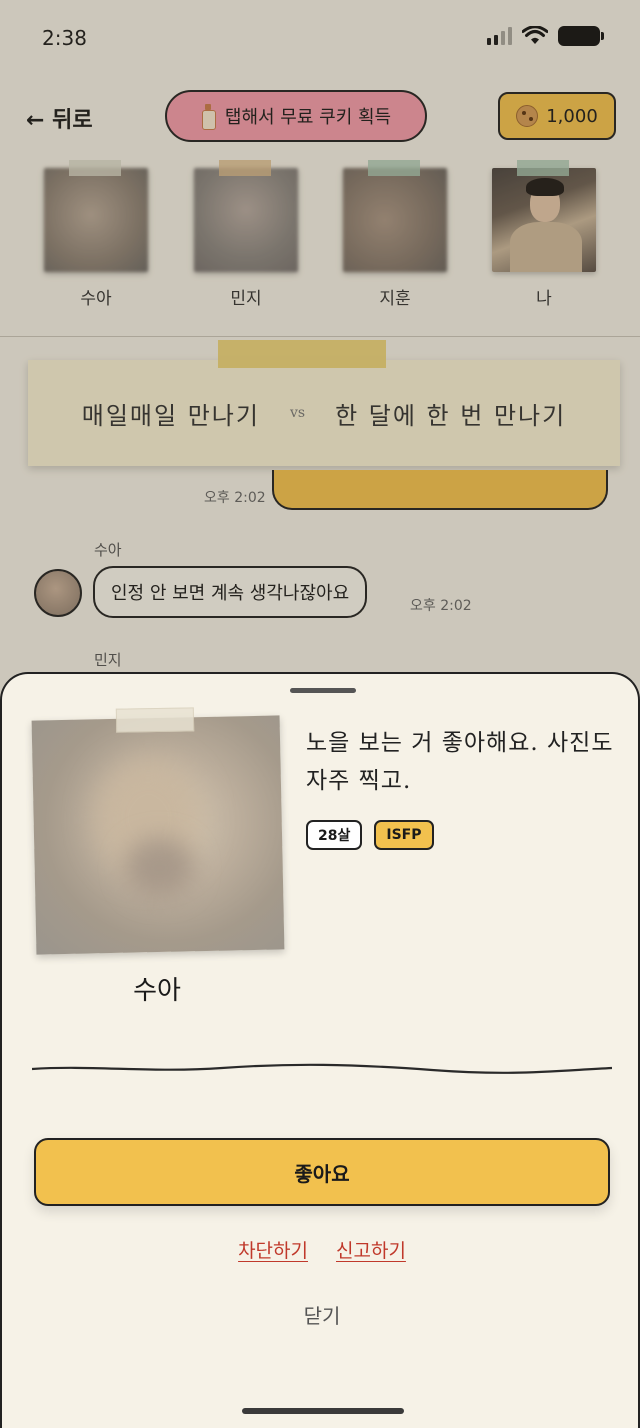 Image resolution: width=640 pixels, height=1428 pixels. What do you see at coordinates (321, 1314) in the screenshot?
I see `close-button: 닫기` at bounding box center [321, 1314].